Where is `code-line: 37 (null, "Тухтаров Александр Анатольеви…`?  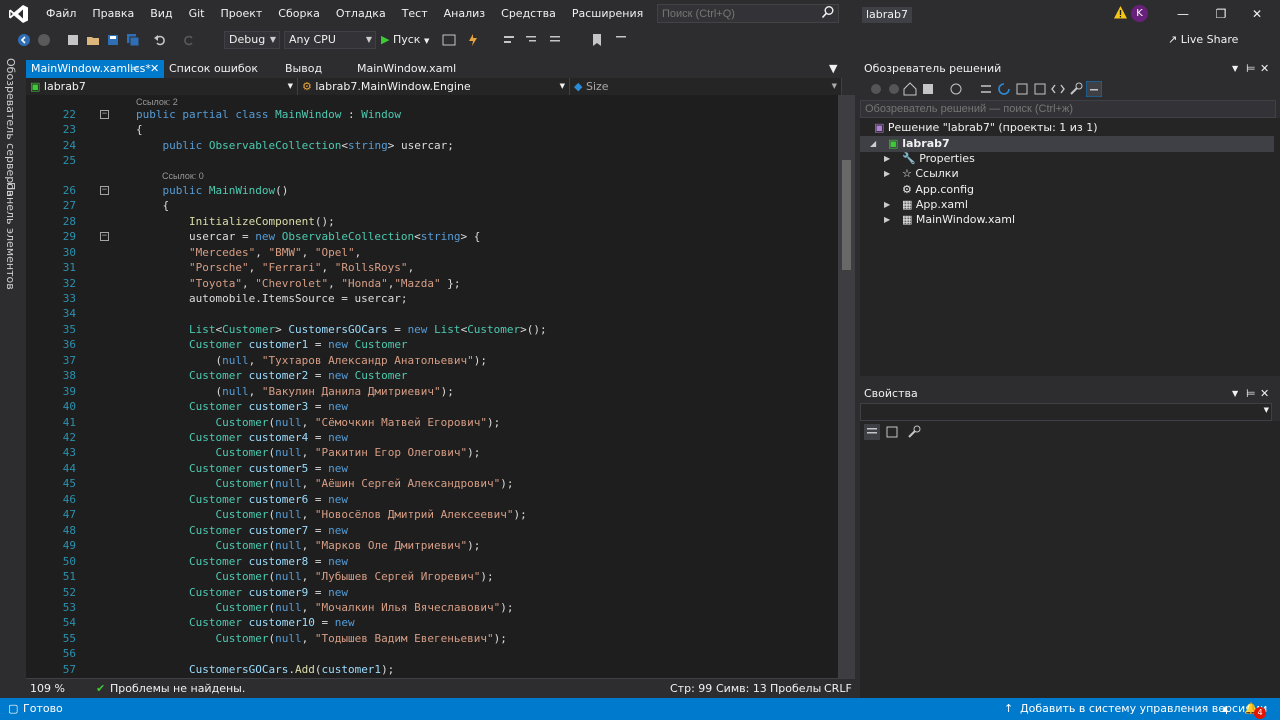
code-line: 37 (null, "Тухтаров Александр Анатольеви… is located at coordinates (432, 361).